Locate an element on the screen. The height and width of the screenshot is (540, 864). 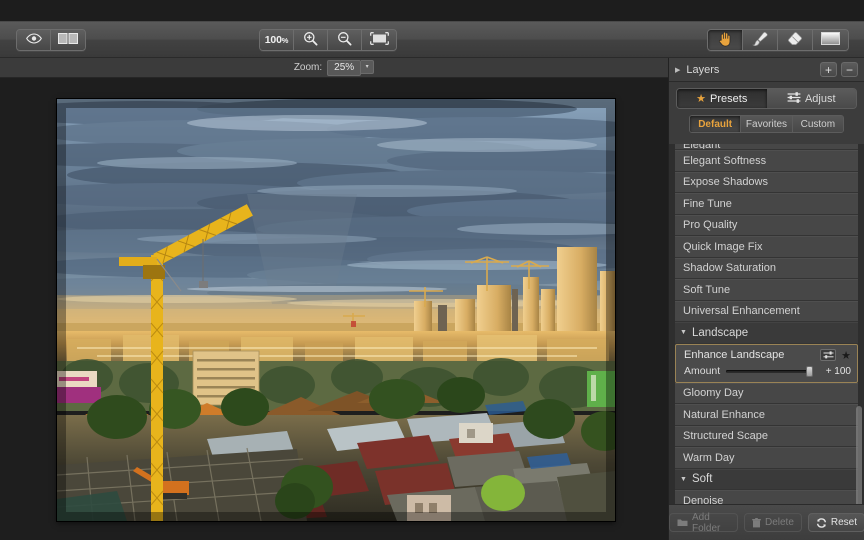
preset-row: Natural Enhance is located at coordinates (766, 415).